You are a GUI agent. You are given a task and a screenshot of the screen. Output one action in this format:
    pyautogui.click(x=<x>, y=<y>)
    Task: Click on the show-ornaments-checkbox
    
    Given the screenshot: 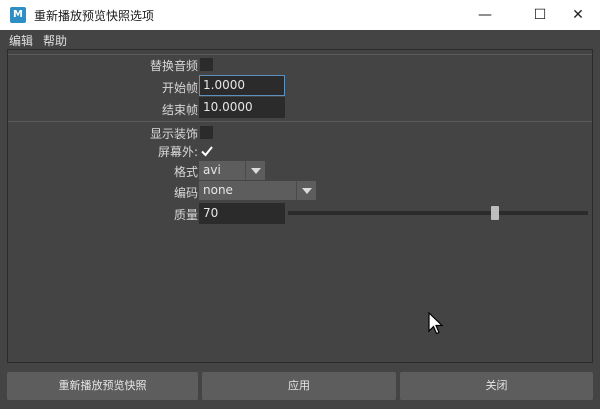 What is the action you would take?
    pyautogui.click(x=206, y=132)
    